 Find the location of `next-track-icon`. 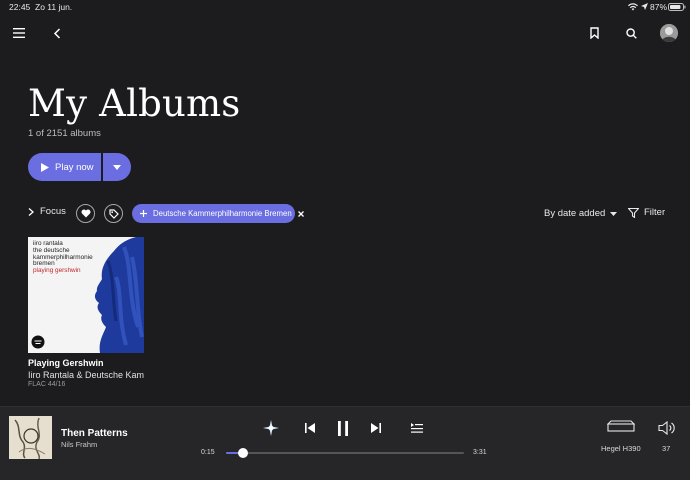

next-track-icon is located at coordinates (376, 428).